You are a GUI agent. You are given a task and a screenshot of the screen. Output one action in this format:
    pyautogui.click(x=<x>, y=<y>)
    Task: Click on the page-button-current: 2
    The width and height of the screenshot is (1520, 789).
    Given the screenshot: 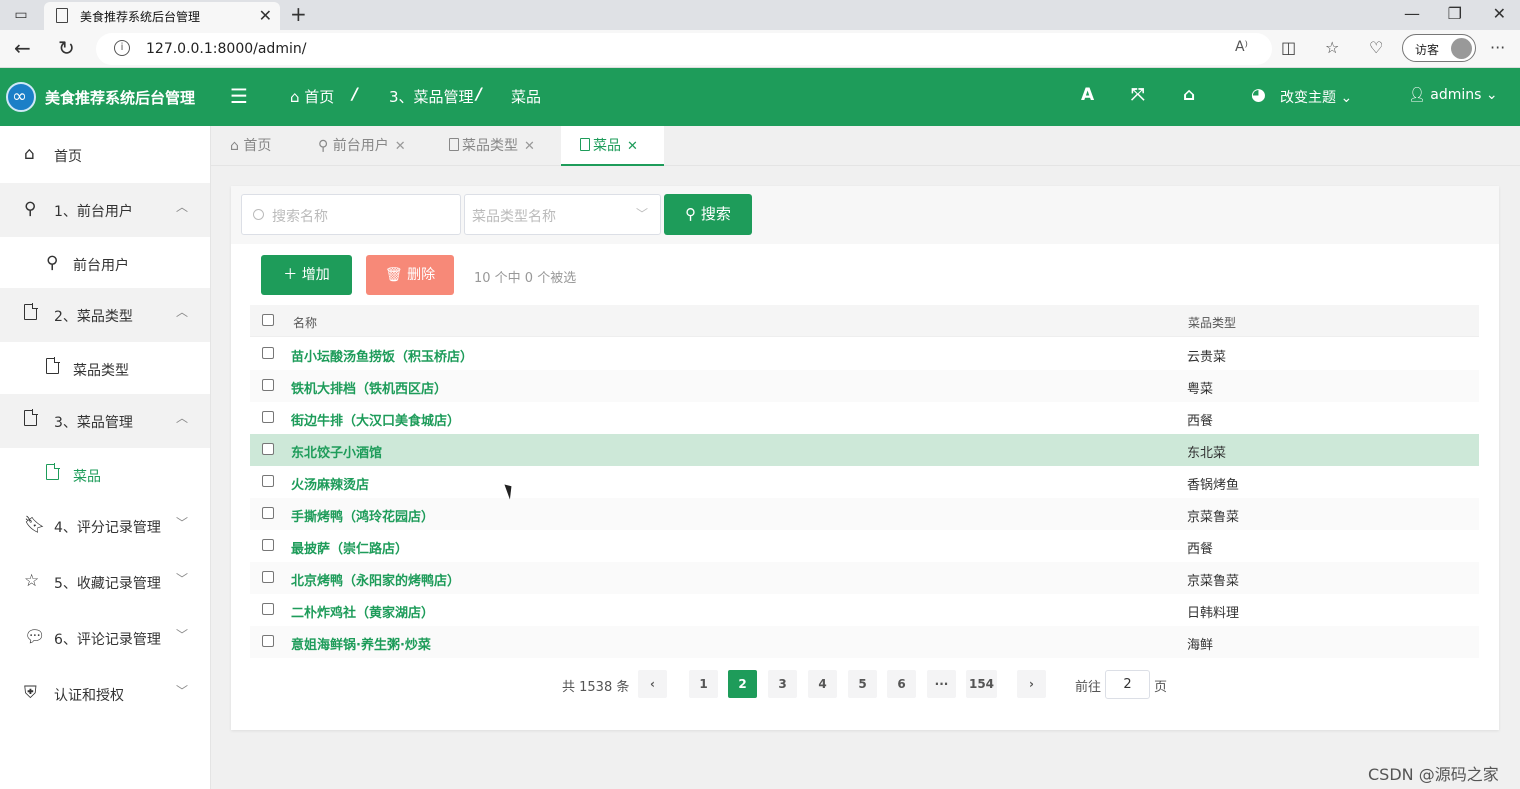 What is the action you would take?
    pyautogui.click(x=742, y=684)
    